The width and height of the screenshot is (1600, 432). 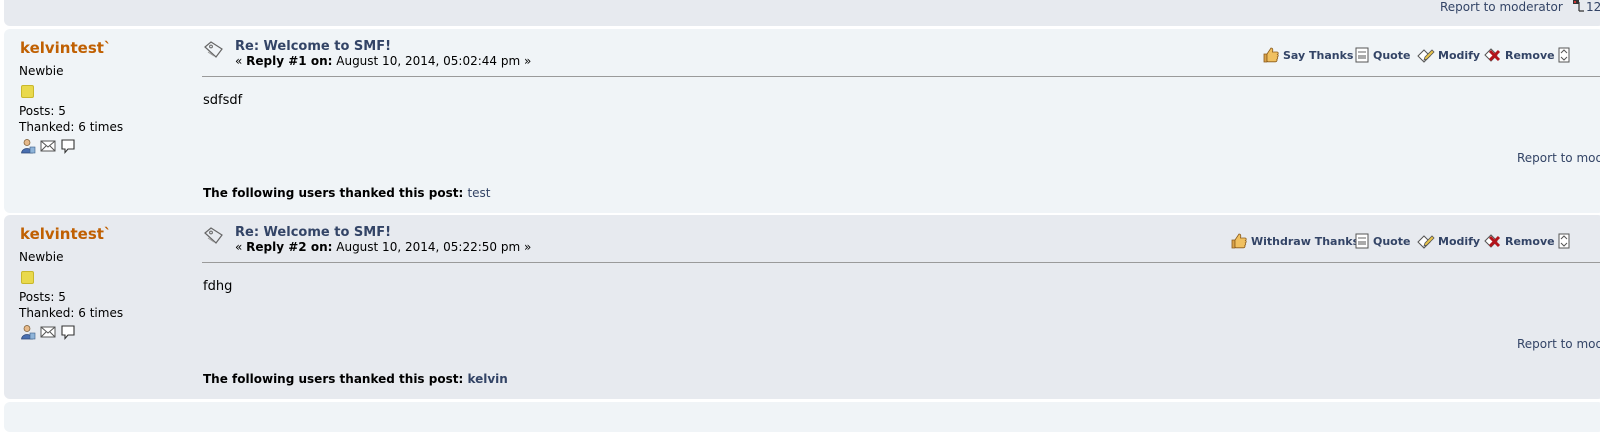 What do you see at coordinates (1593, 7) in the screenshot?
I see `ip-text: 12` at bounding box center [1593, 7].